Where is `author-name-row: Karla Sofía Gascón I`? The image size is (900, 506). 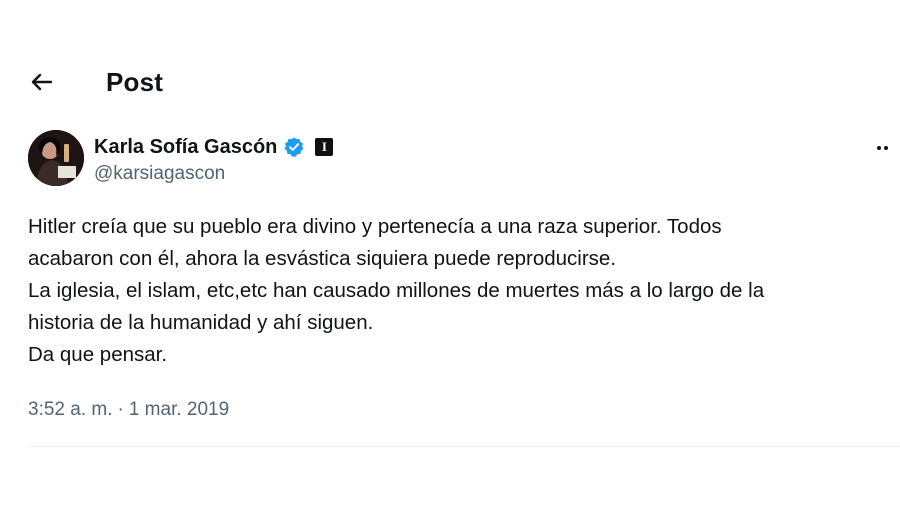
author-name-row: Karla Sofía Gascón I is located at coordinates (214, 147).